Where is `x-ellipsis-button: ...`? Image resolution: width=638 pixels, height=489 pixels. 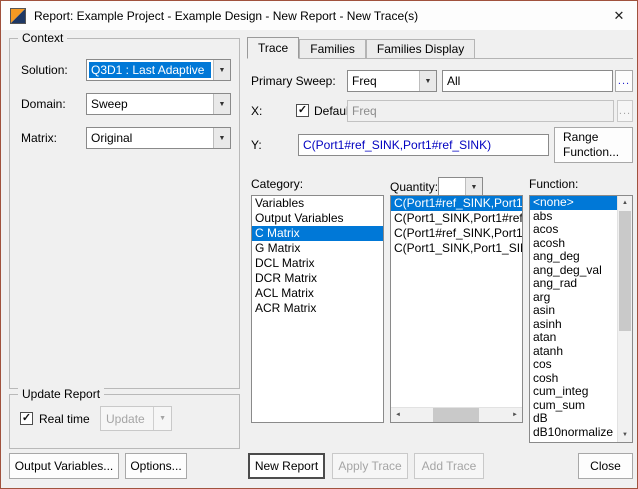
x-ellipsis-button: ... is located at coordinates (625, 111).